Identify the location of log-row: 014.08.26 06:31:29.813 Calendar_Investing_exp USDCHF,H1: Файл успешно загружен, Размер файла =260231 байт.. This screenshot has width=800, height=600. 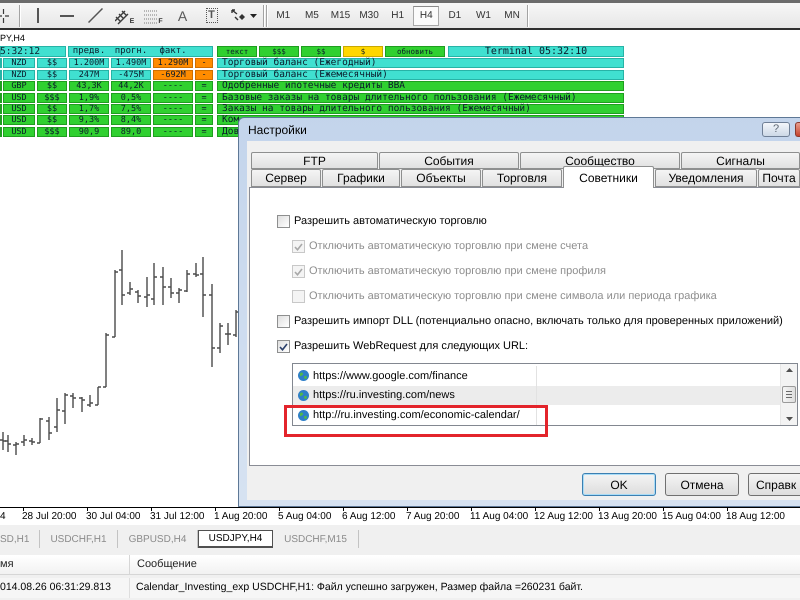
(400, 588).